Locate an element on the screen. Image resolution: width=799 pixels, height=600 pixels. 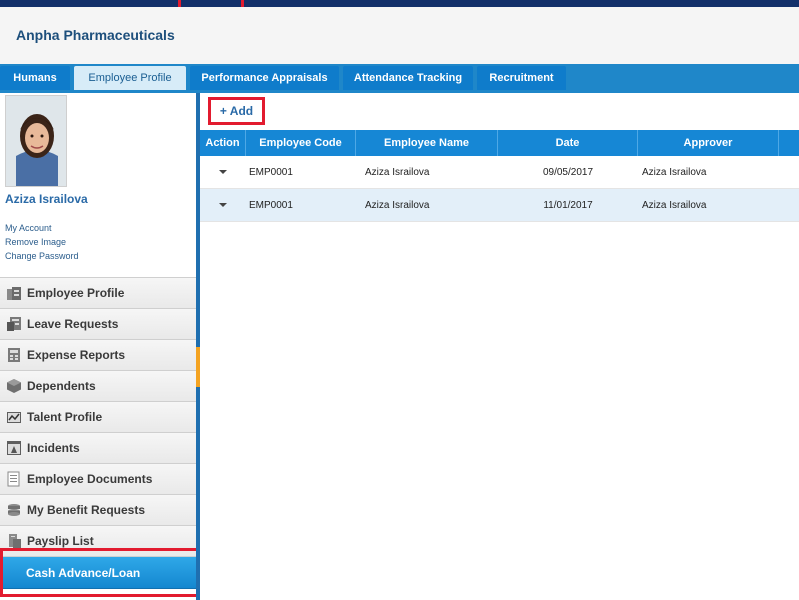
sidebar-item-label: Expense Reports is located at coordinates (76, 355).